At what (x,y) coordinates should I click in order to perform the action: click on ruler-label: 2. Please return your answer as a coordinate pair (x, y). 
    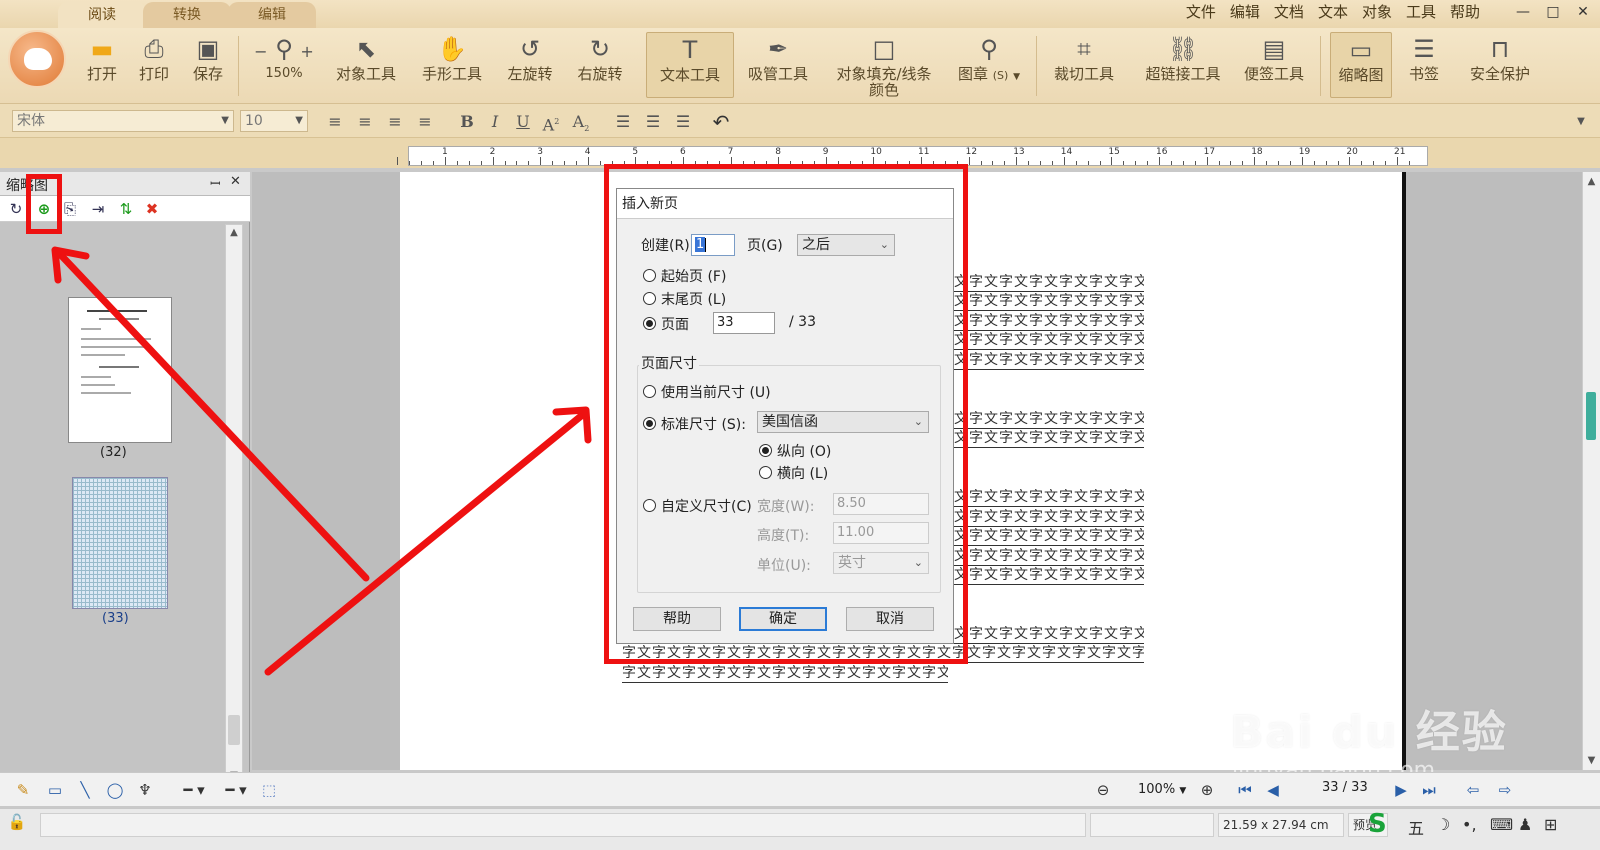
    Looking at the image, I should click on (492, 152).